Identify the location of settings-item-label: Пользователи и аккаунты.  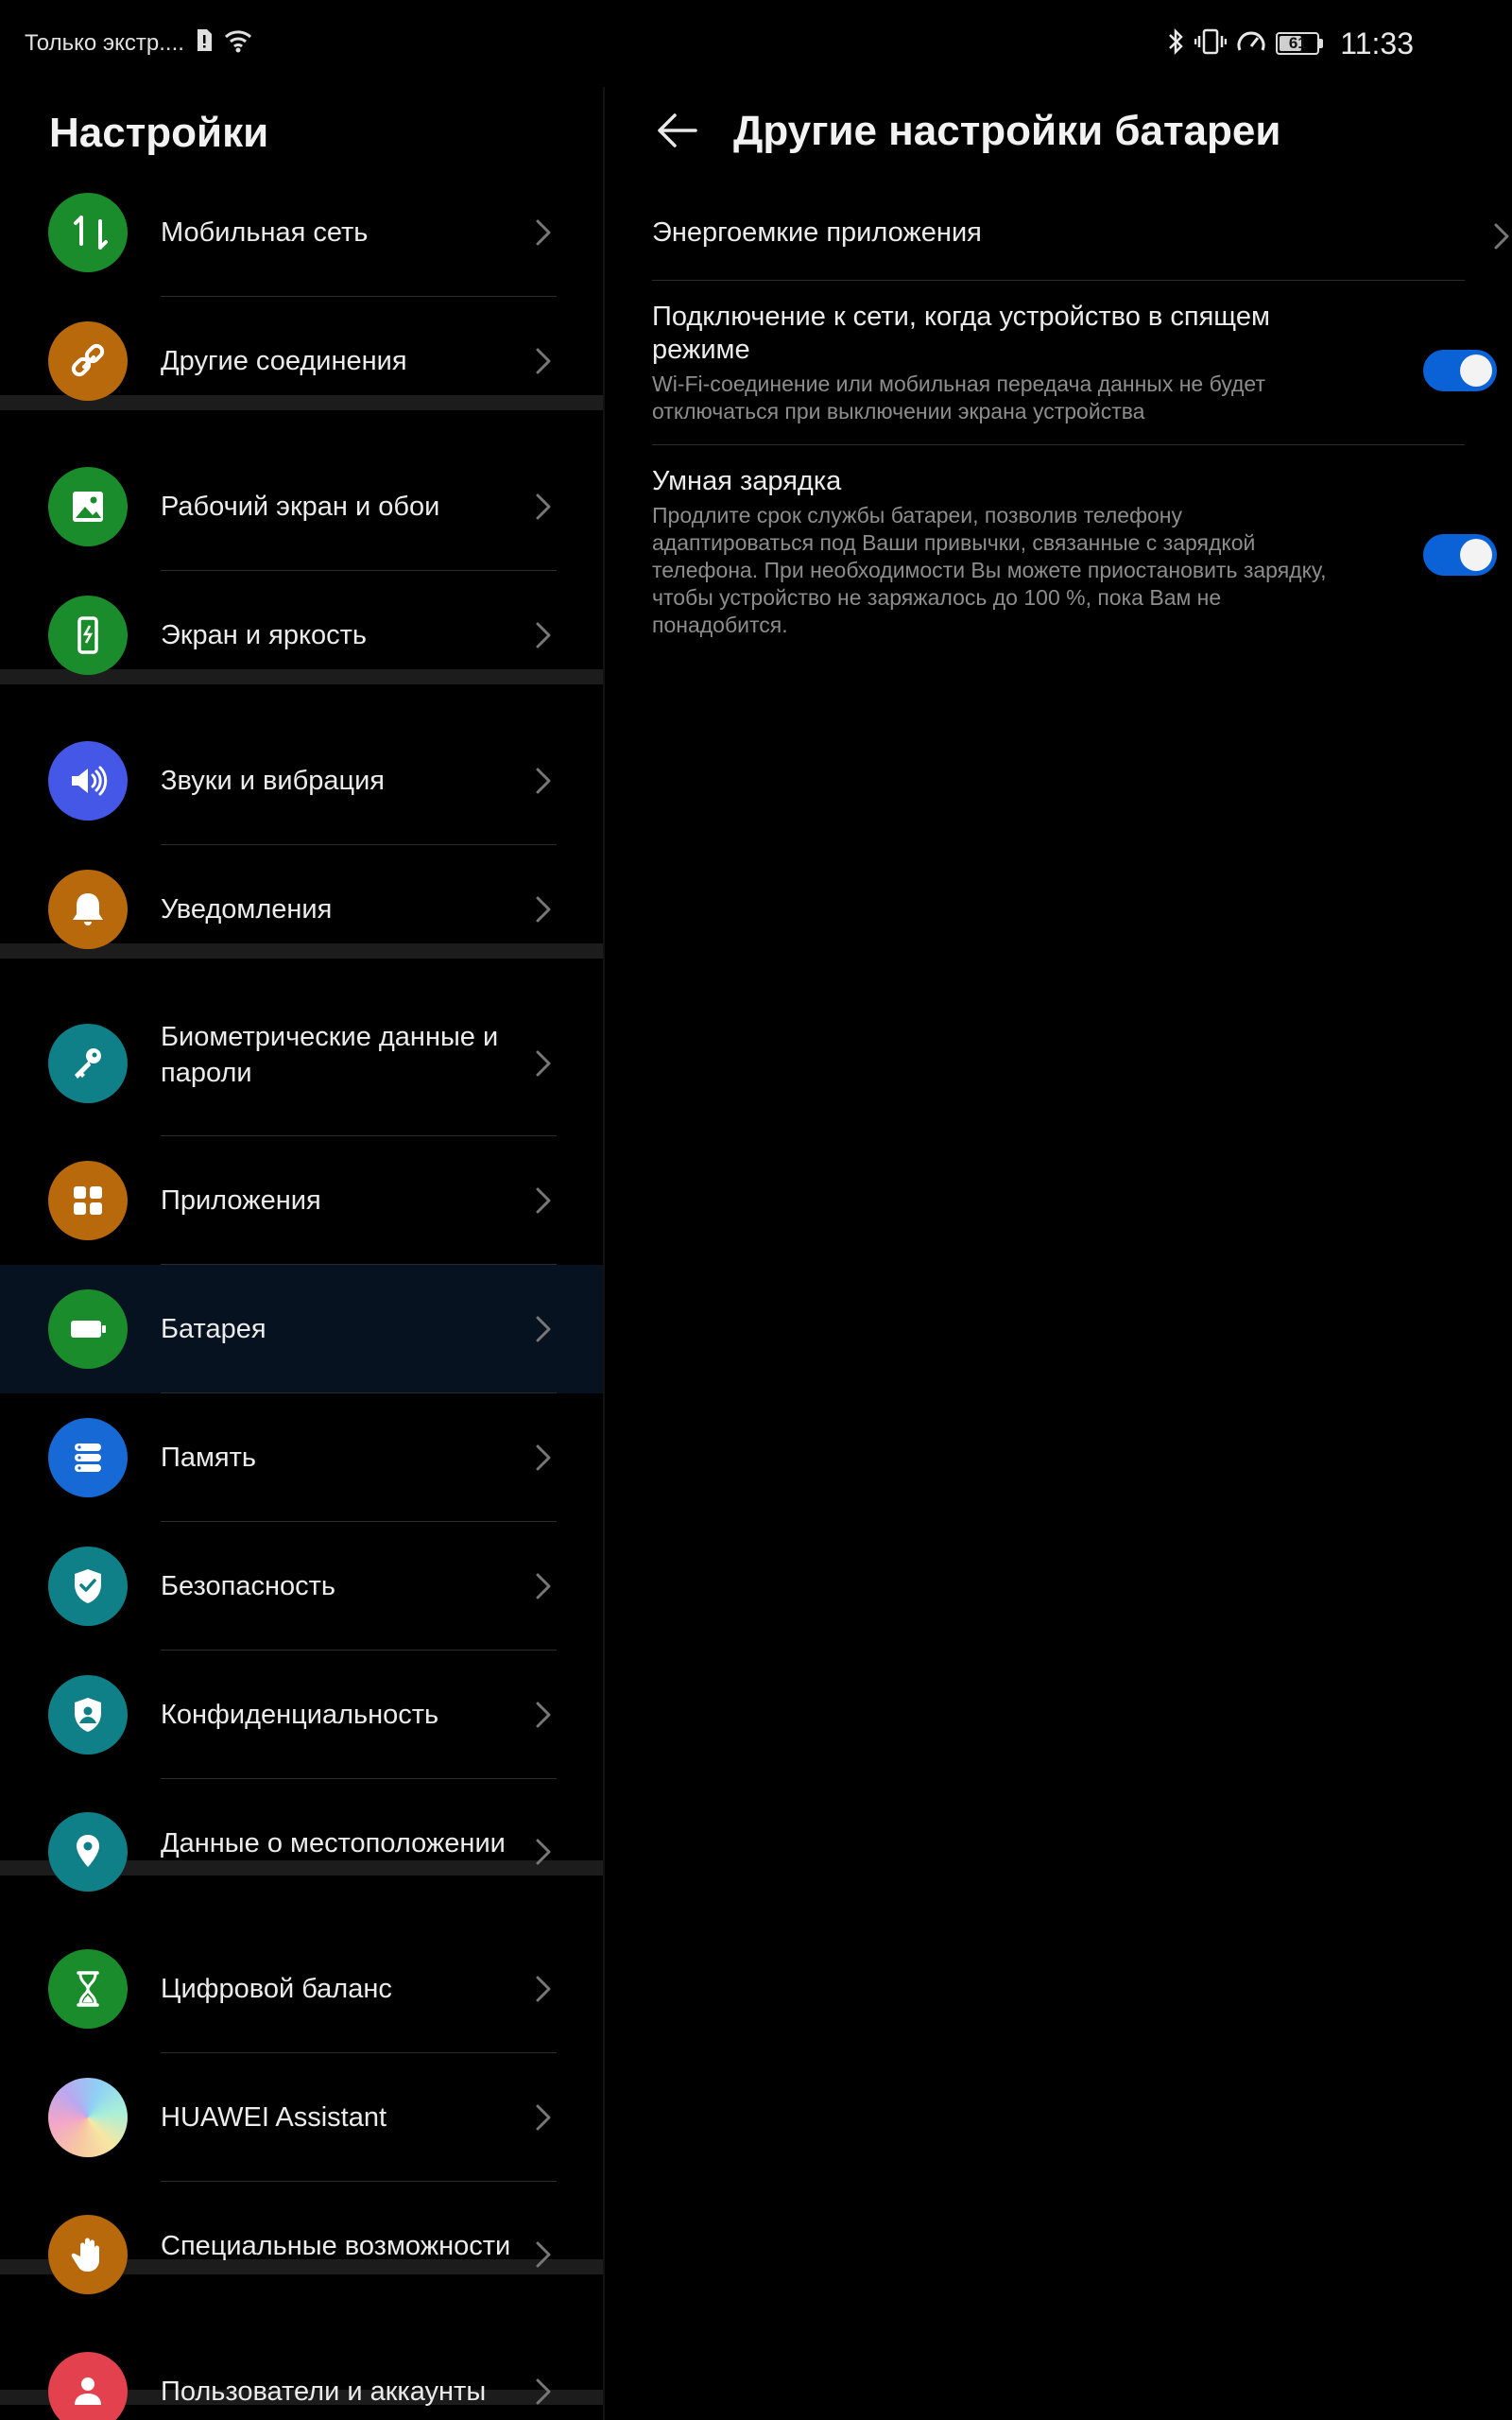
(324, 2392).